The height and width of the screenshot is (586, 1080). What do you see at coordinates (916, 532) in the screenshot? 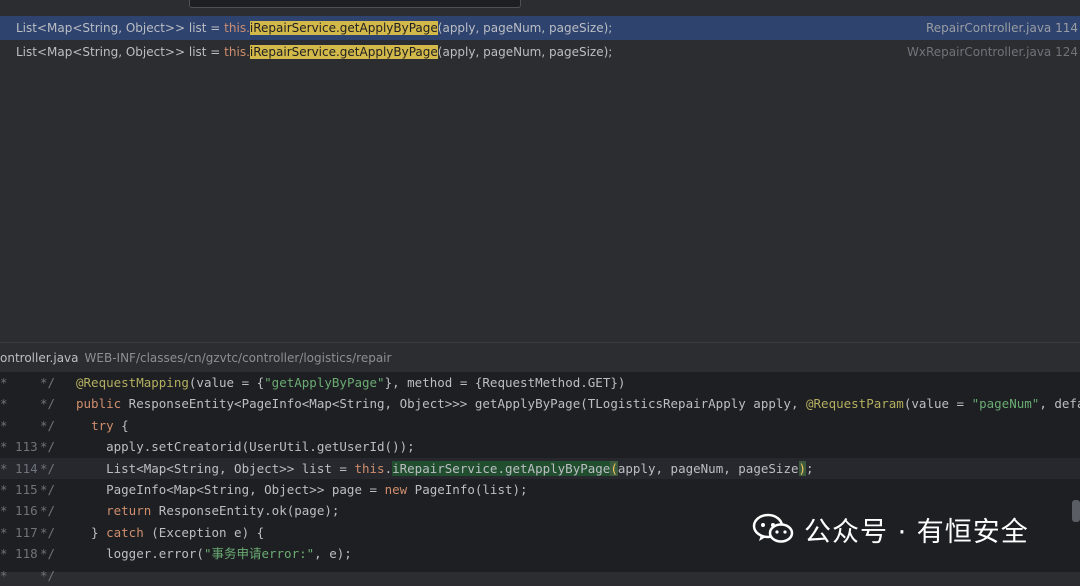
I see `watermark-text: 公众号 · 有恒安全` at bounding box center [916, 532].